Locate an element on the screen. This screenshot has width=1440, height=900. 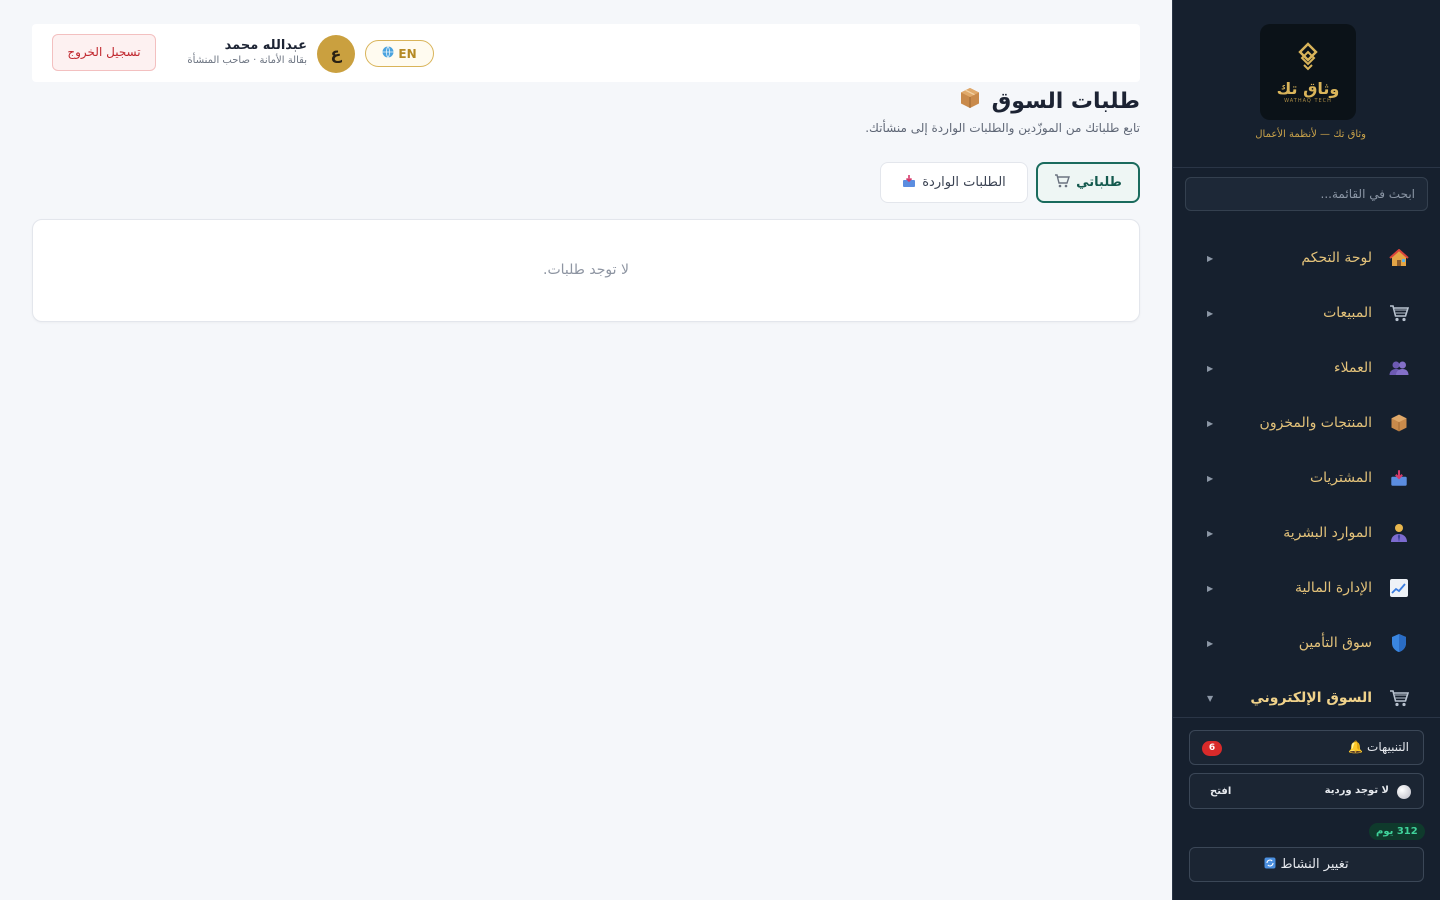
page-title: طلبات السوق is located at coordinates (1049, 101).